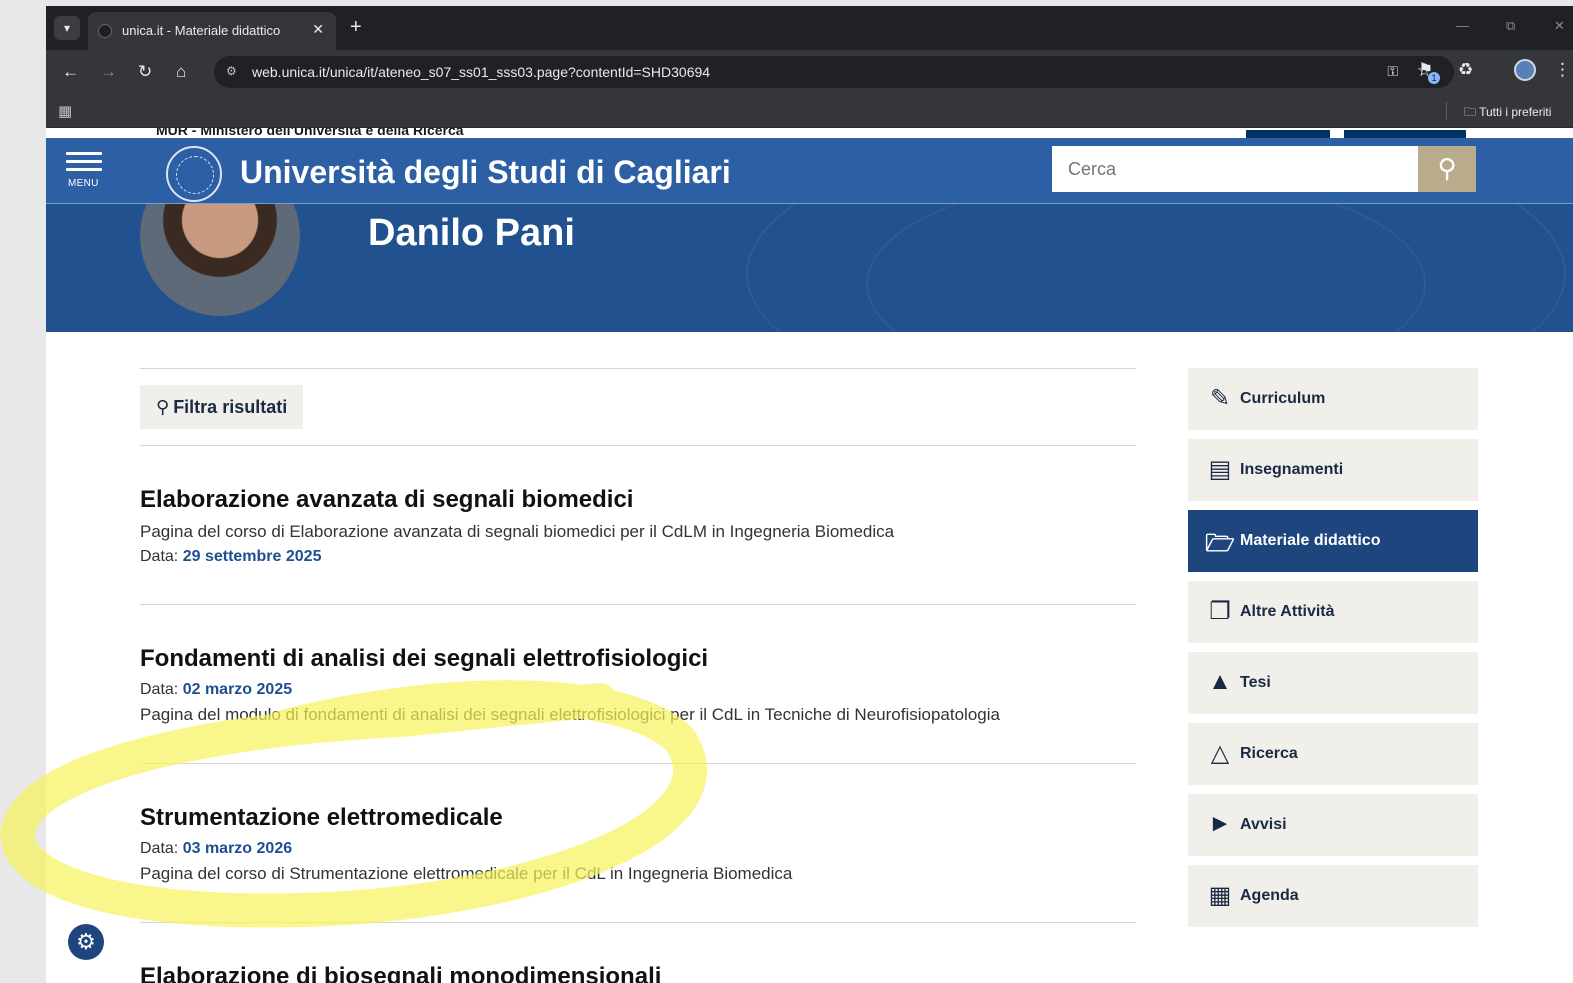 This screenshot has width=1573, height=983. What do you see at coordinates (1465, 70) in the screenshot?
I see `extensions-puzzle-icon: ♻` at bounding box center [1465, 70].